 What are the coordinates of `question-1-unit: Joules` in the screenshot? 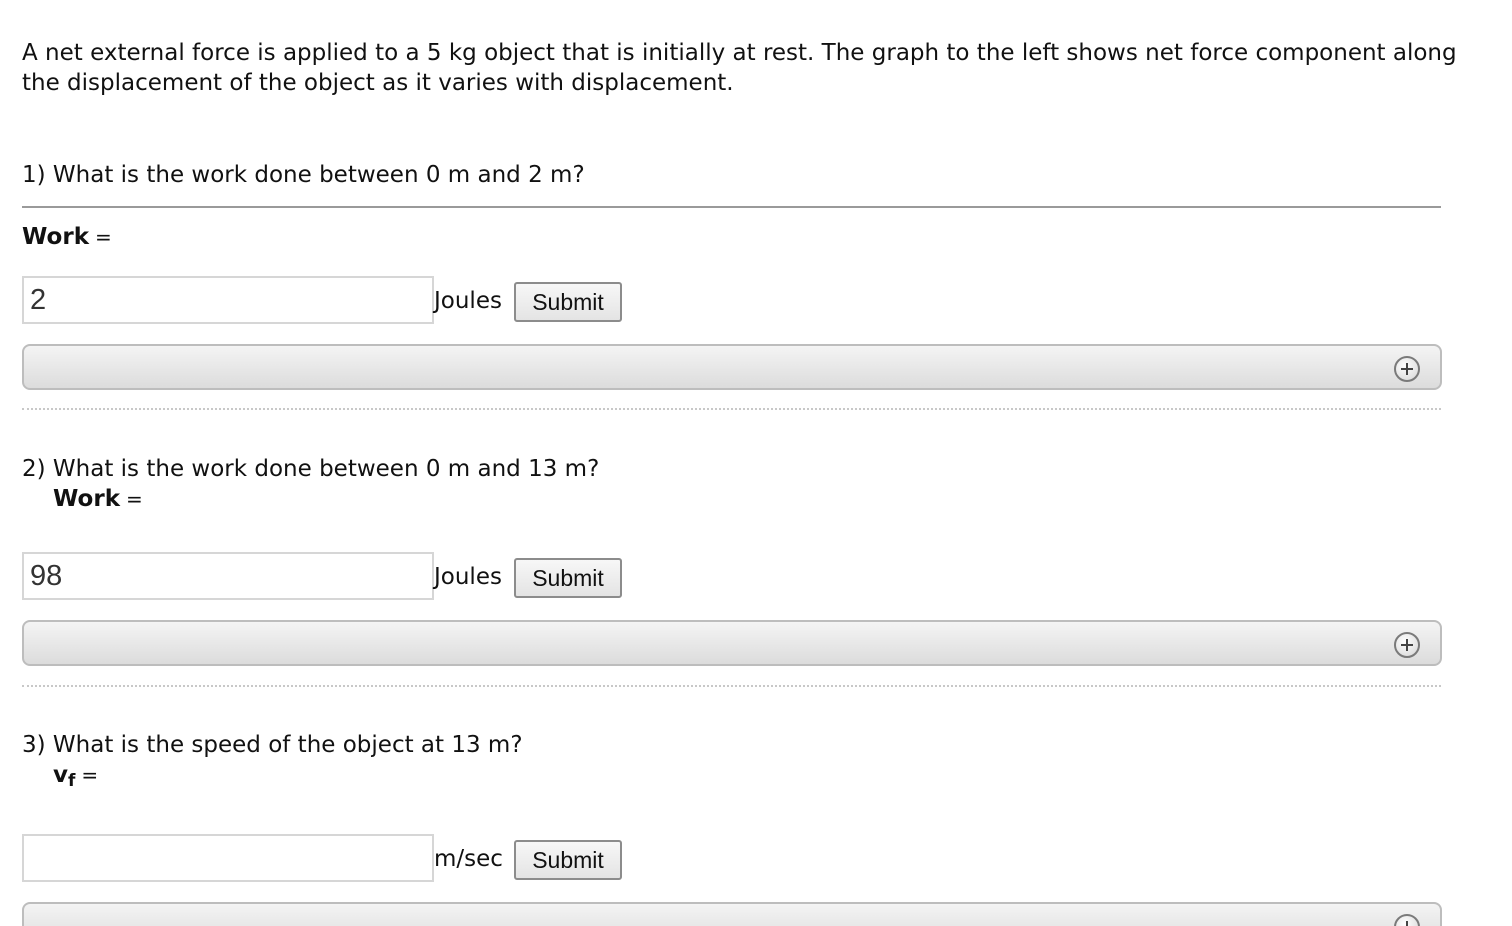 It's located at (468, 301).